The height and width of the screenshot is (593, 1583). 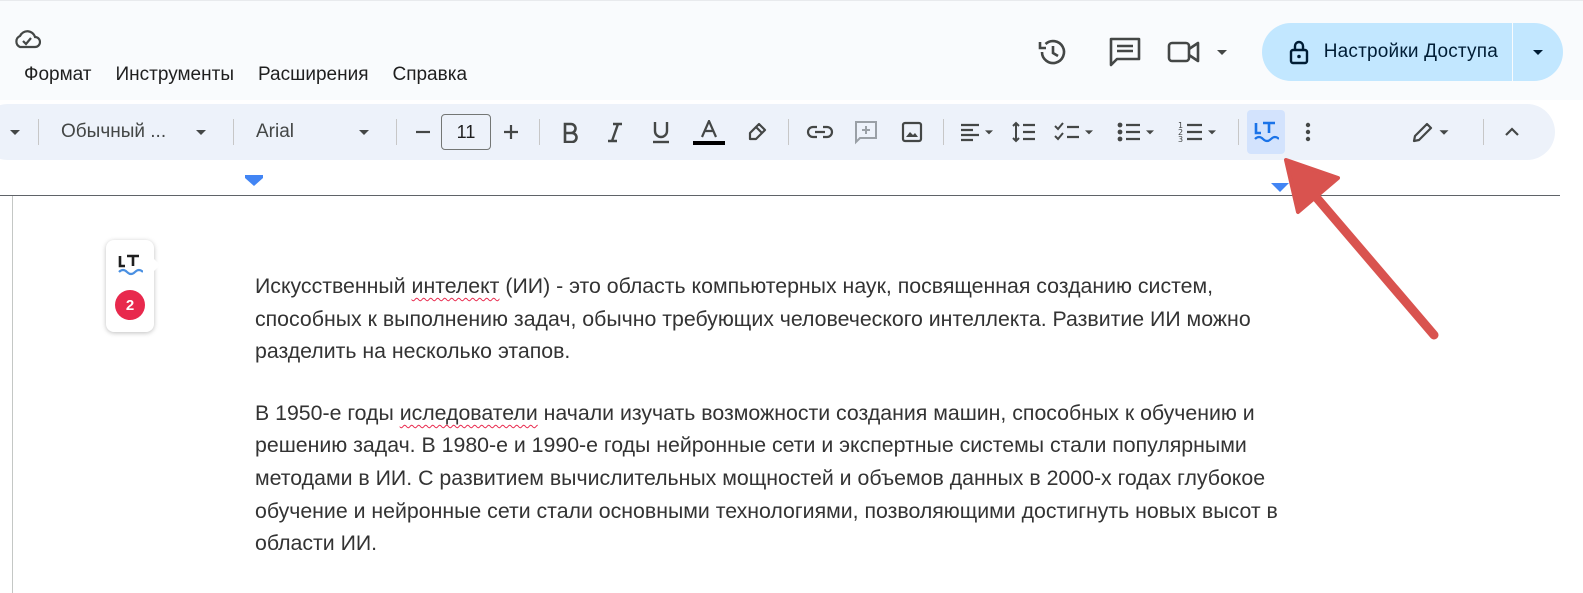 I want to click on add-comment-icon, so click(x=866, y=133).